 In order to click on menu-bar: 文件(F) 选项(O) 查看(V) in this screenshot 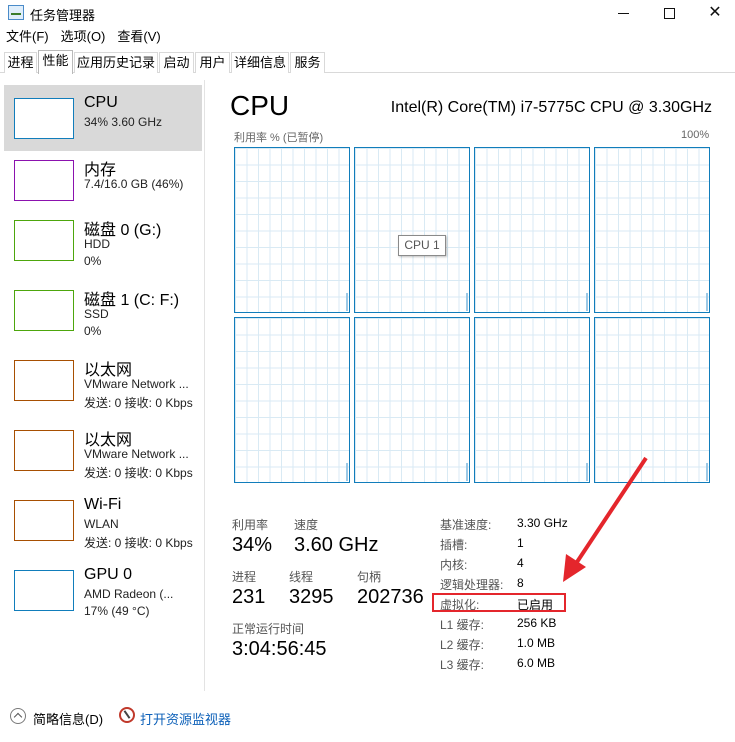, I will do `click(83, 37)`.